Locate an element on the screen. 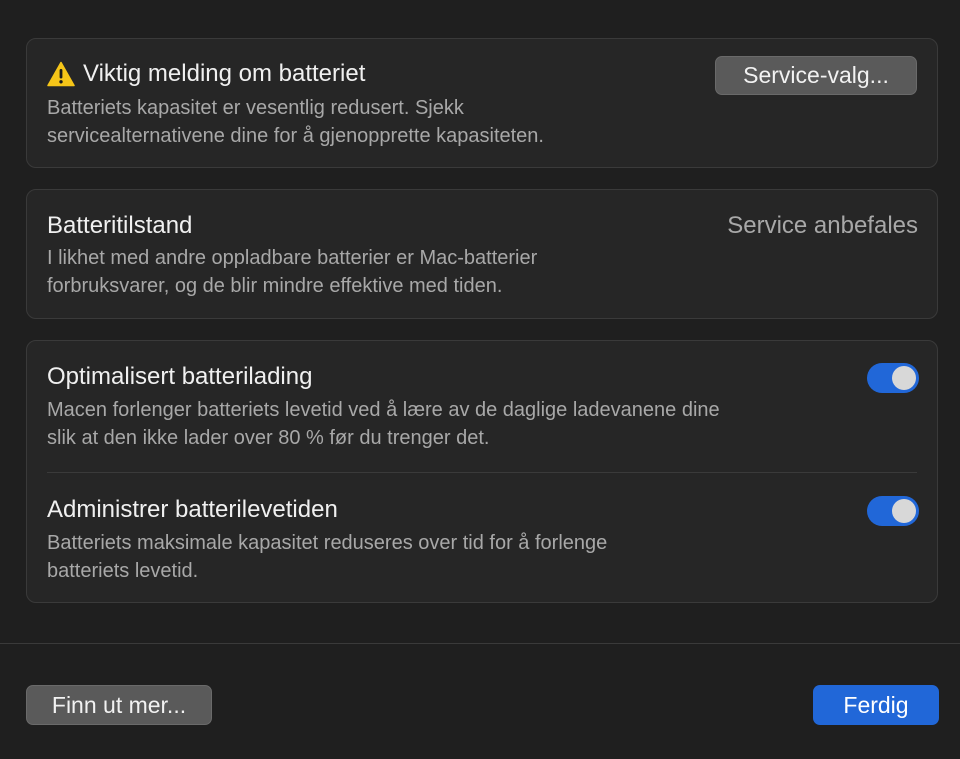 The height and width of the screenshot is (759, 960). optimized-charging-toggle is located at coordinates (893, 378).